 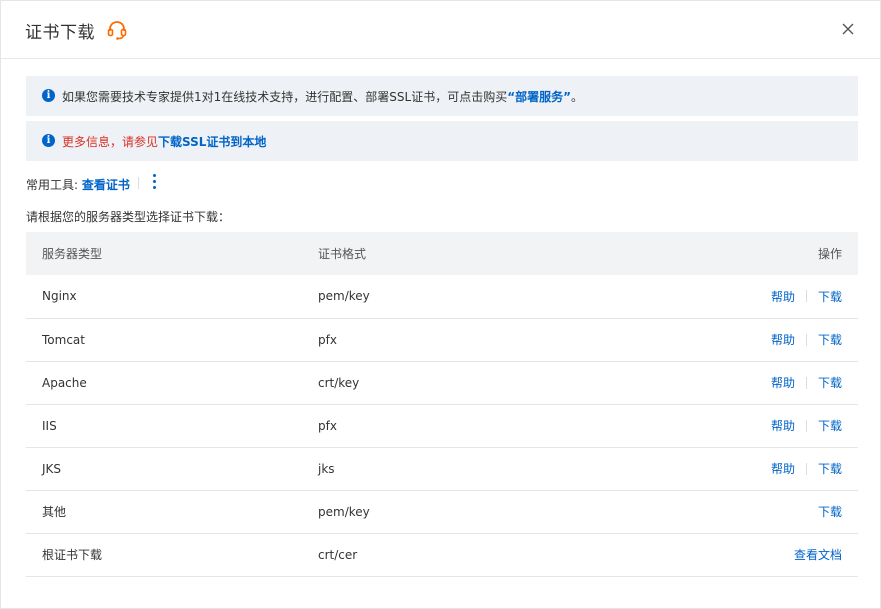 I want to click on server-type-hint: 请根据您的服务器类型选择证书下载：, so click(x=128, y=217).